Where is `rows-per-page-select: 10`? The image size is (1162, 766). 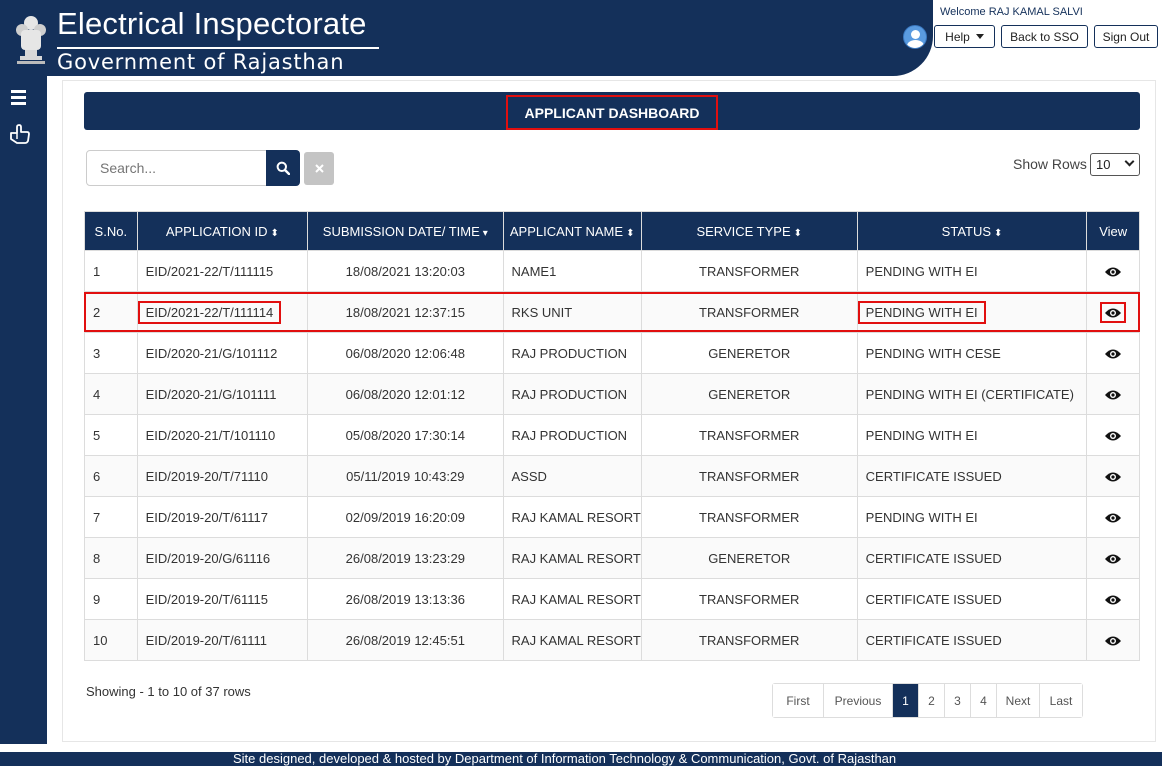
rows-per-page-select: 10 is located at coordinates (1115, 164).